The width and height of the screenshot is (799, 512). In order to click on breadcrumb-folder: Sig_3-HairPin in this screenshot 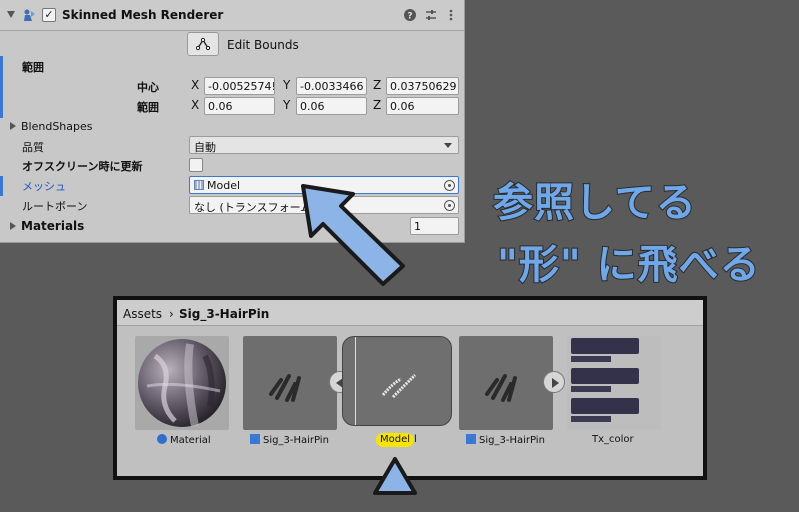, I will do `click(224, 314)`.